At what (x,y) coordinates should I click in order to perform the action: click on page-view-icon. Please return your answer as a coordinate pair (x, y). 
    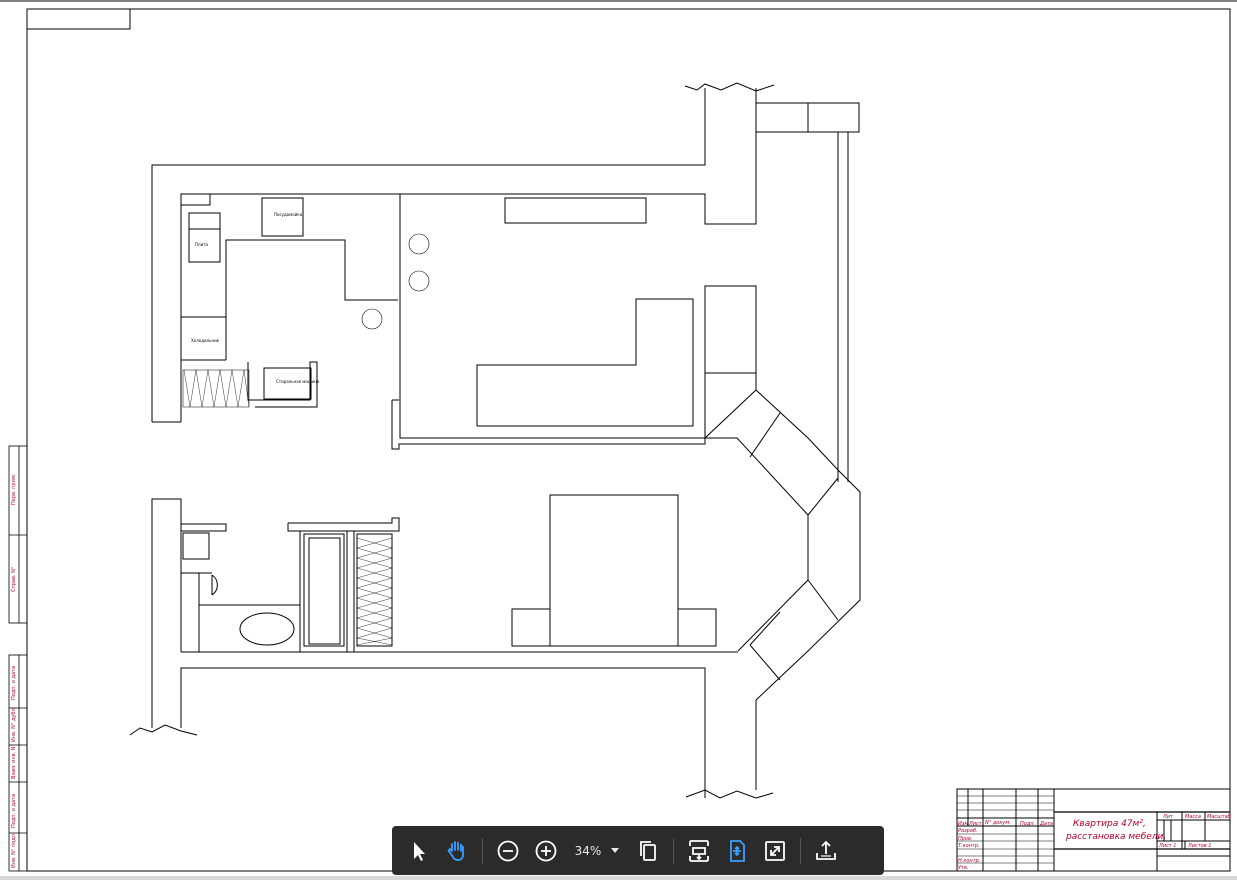
    Looking at the image, I should click on (648, 851).